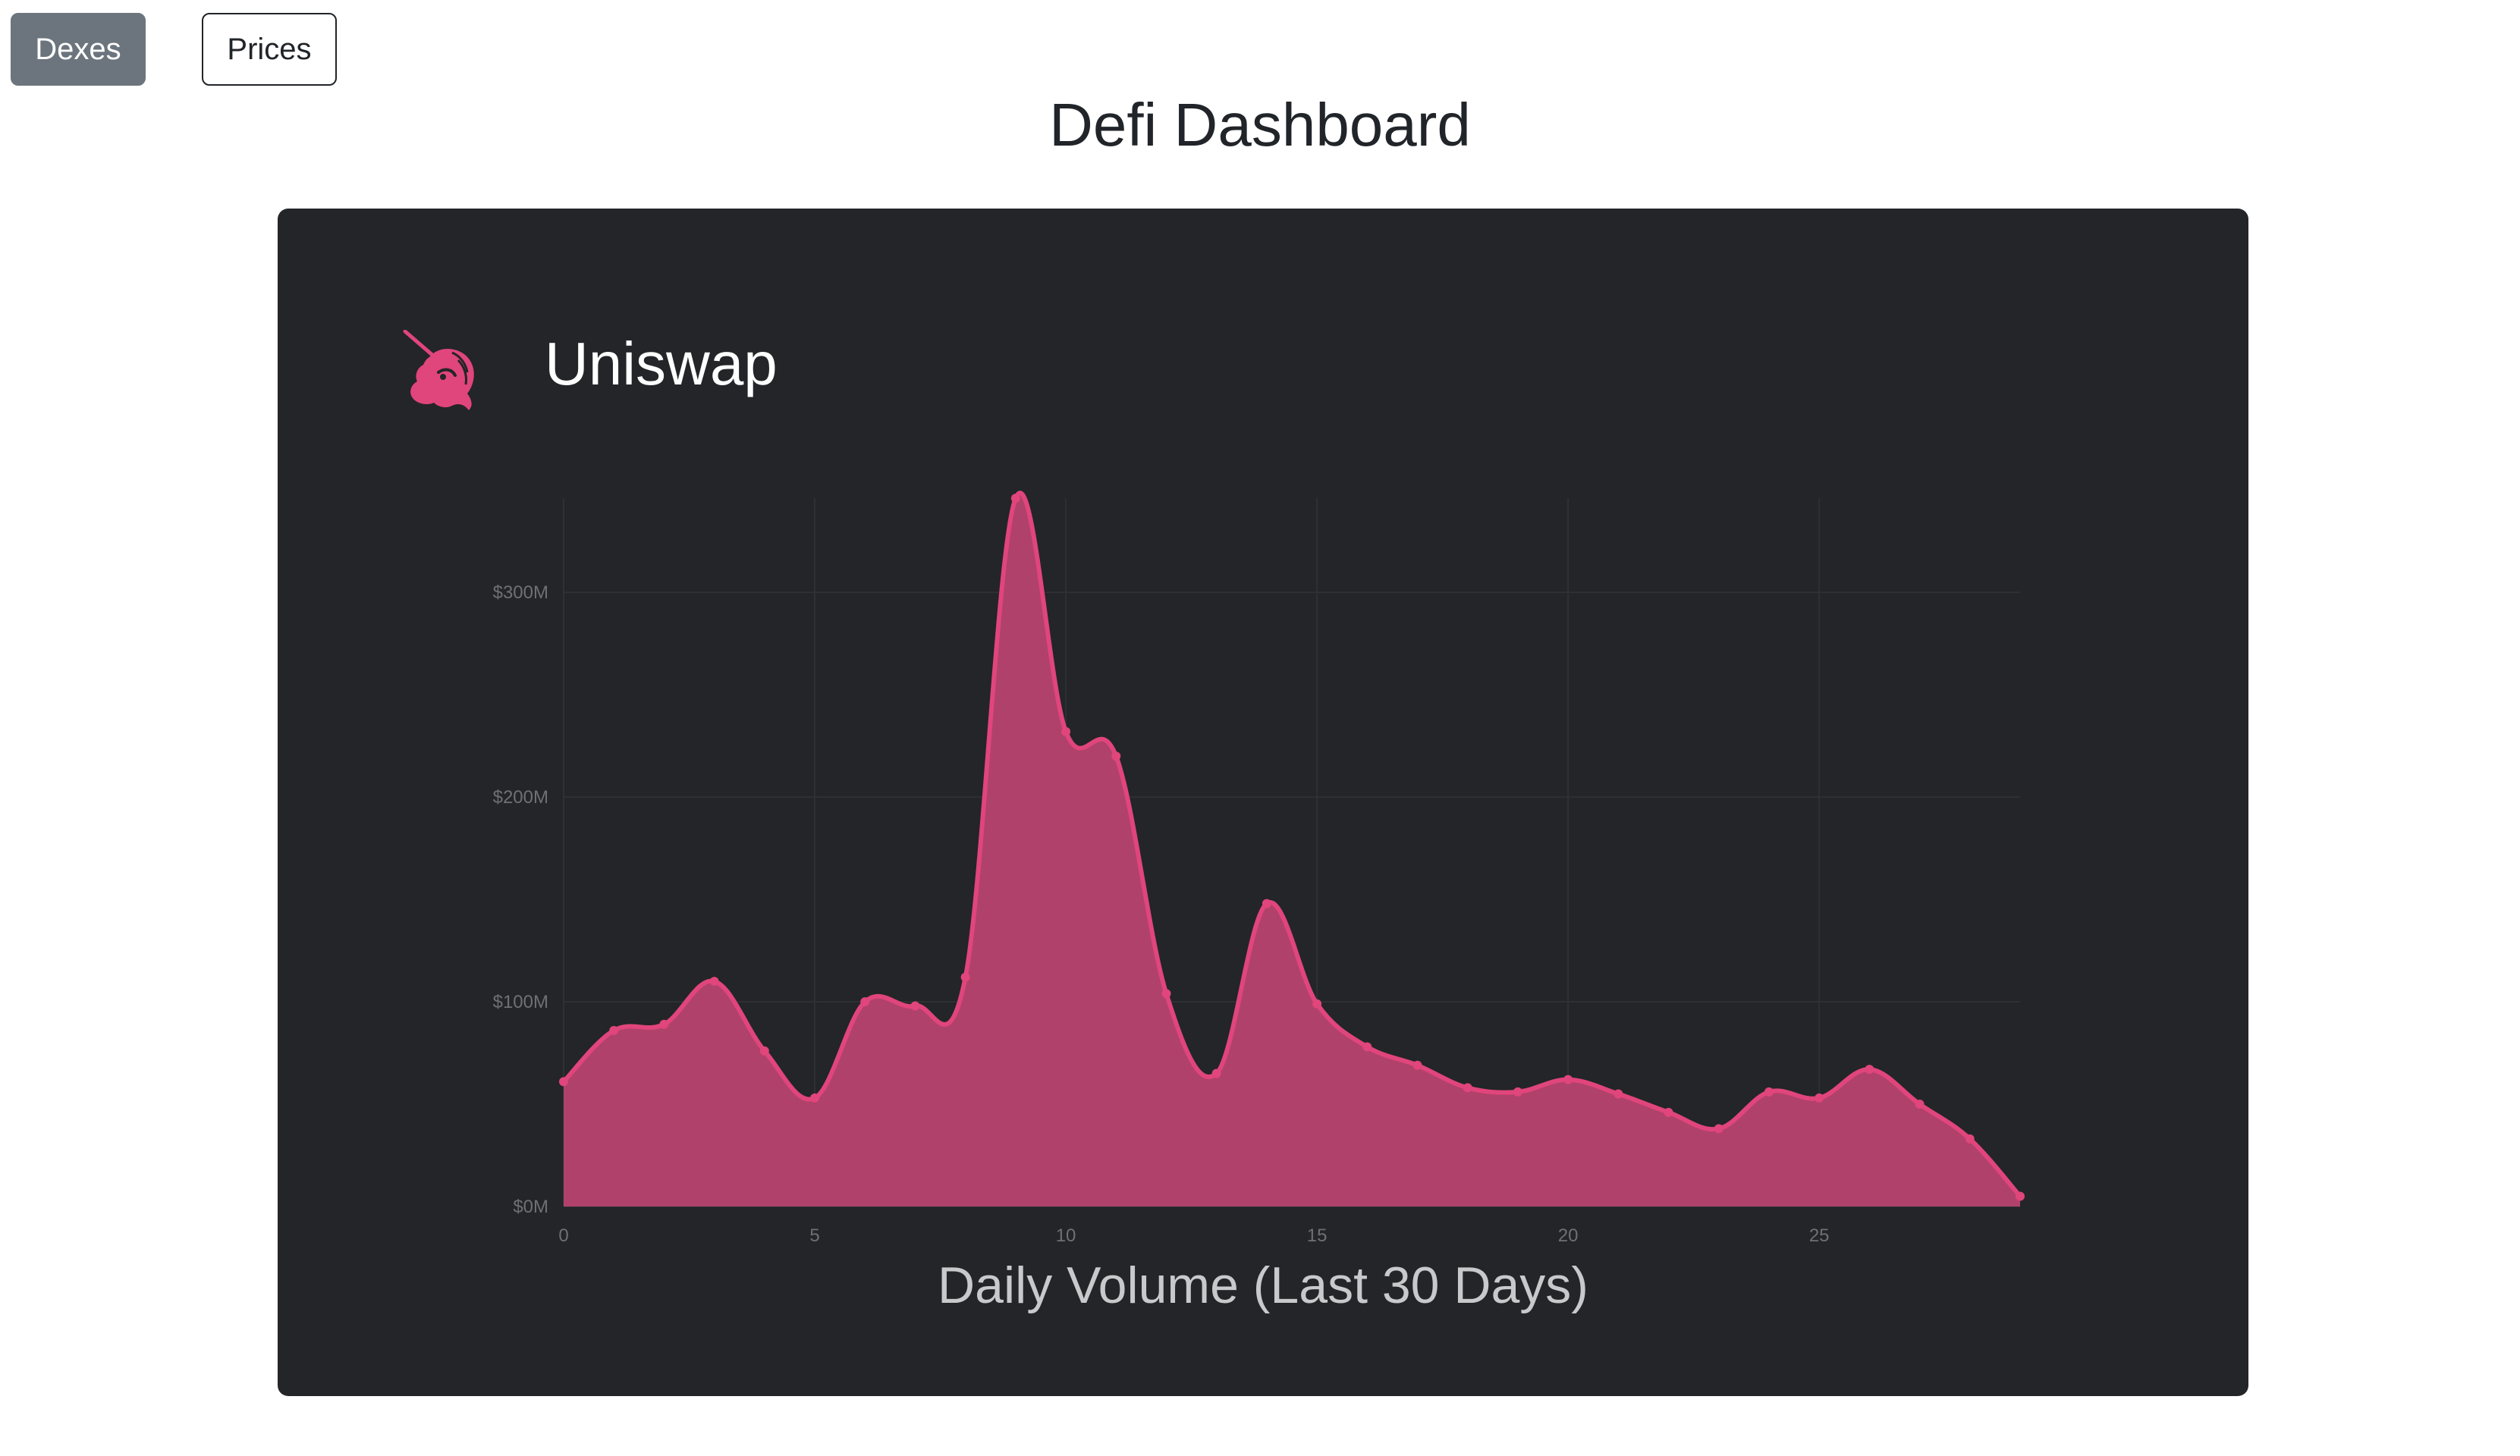 This screenshot has width=2520, height=1456. I want to click on y-tick-label: $200M, so click(520, 797).